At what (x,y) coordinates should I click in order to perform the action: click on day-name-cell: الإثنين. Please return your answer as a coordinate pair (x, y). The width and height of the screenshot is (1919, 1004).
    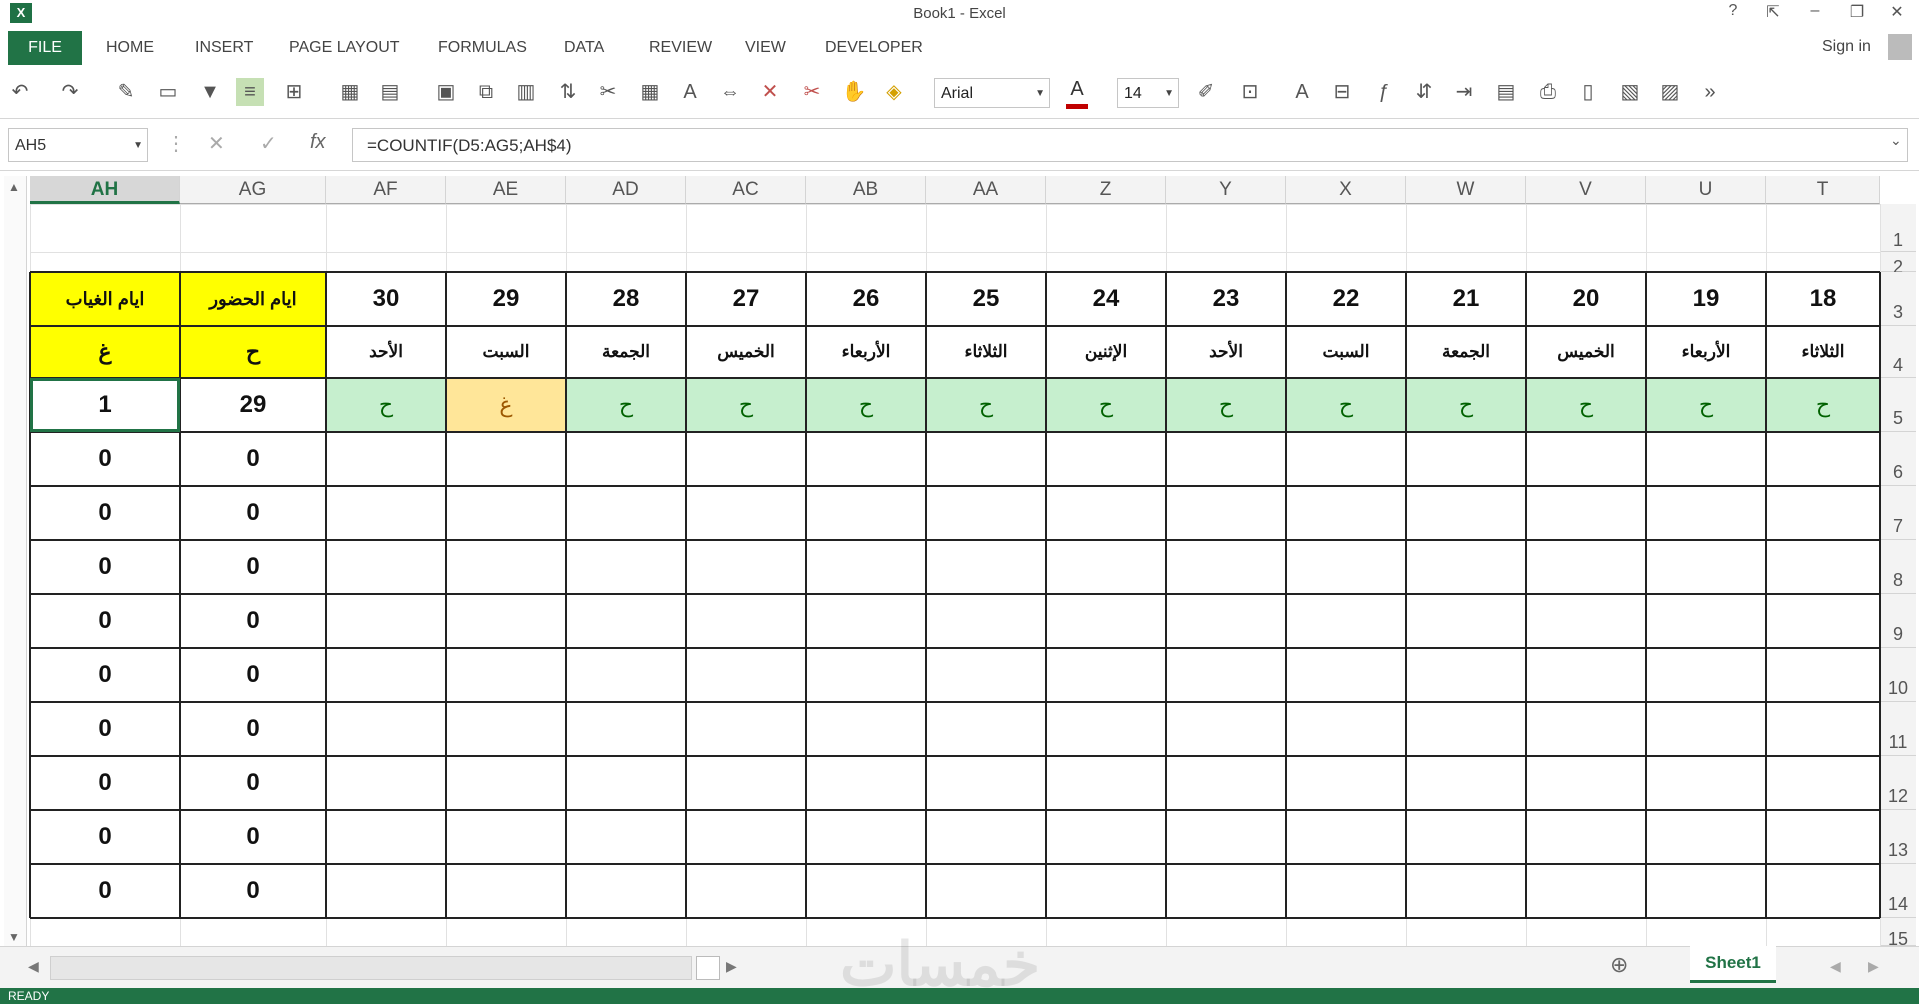
    Looking at the image, I should click on (1106, 352).